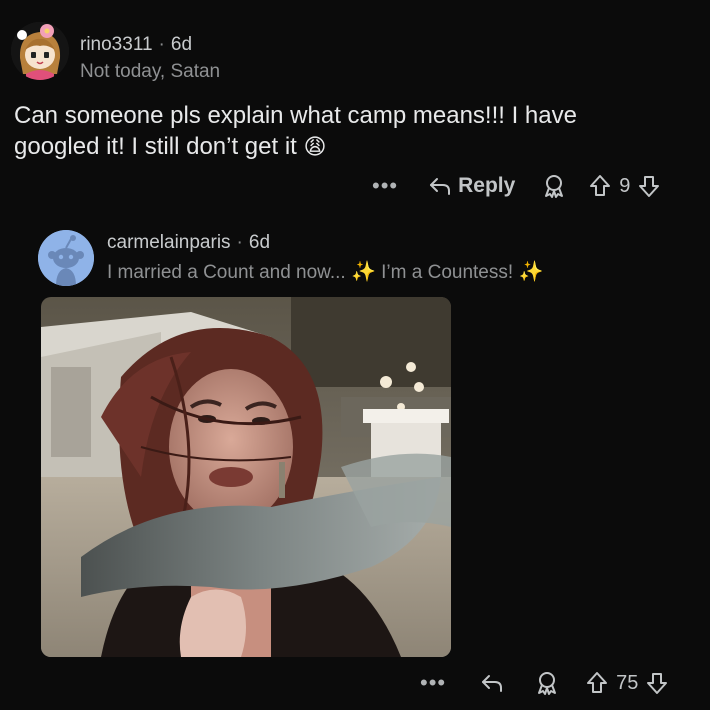  Describe the element at coordinates (359, 146) in the screenshot. I see `comment-body-line: googled it! I still don’t get it 😩` at that location.